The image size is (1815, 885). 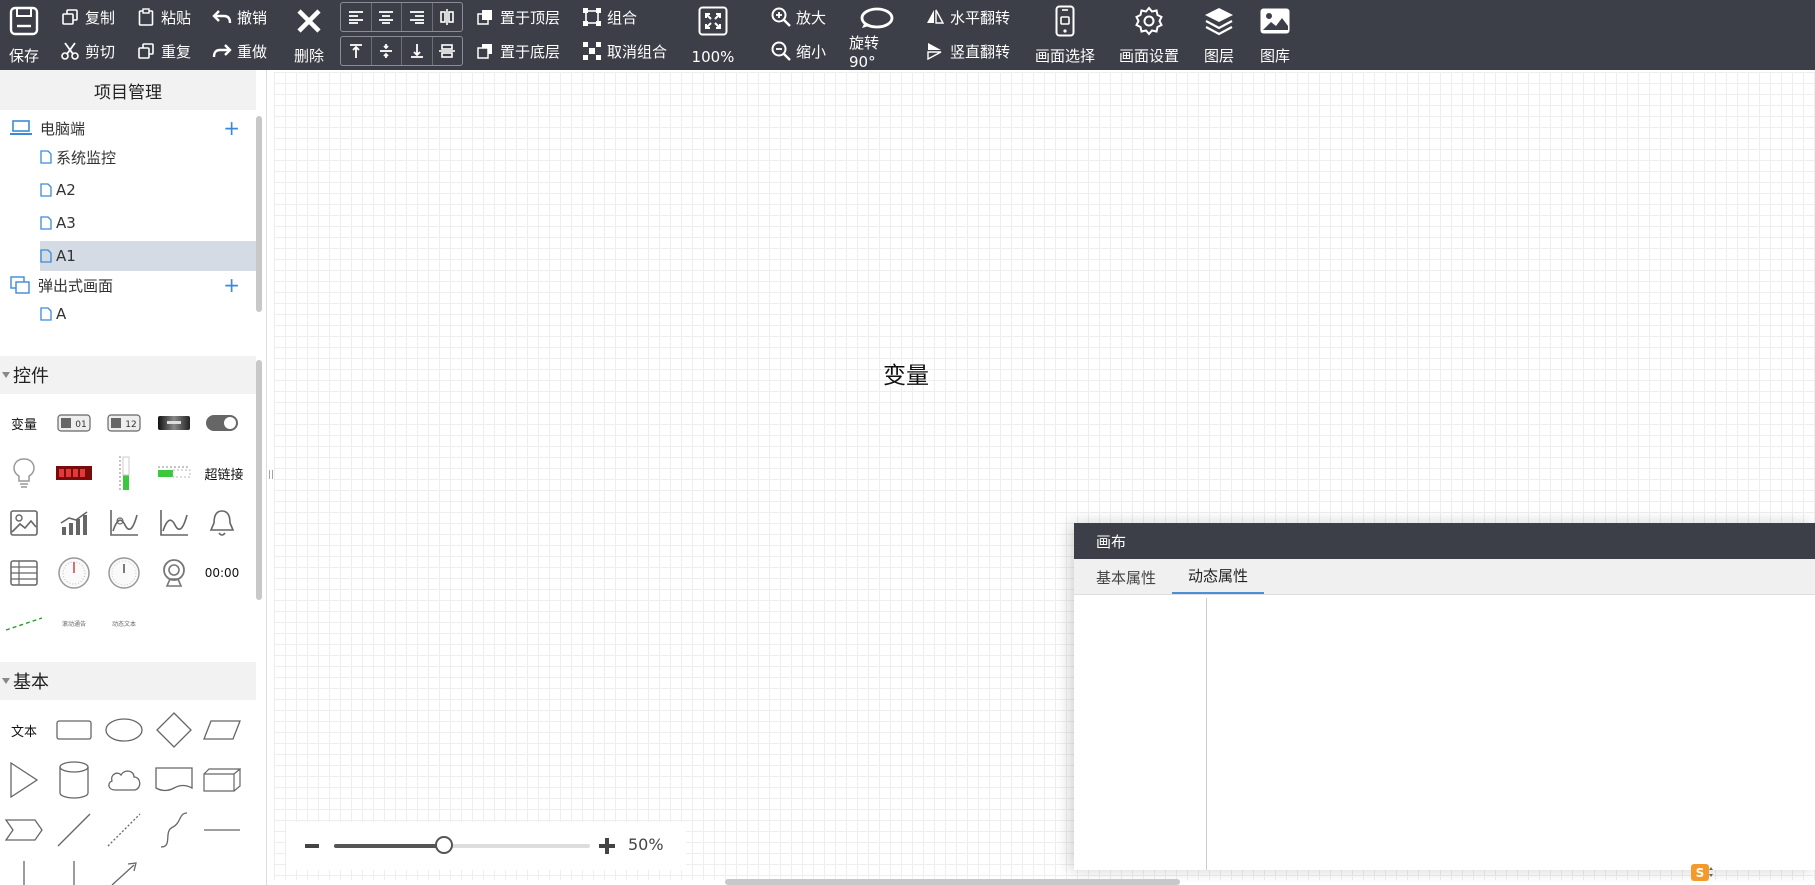 I want to click on align-middle-button, so click(x=387, y=51).